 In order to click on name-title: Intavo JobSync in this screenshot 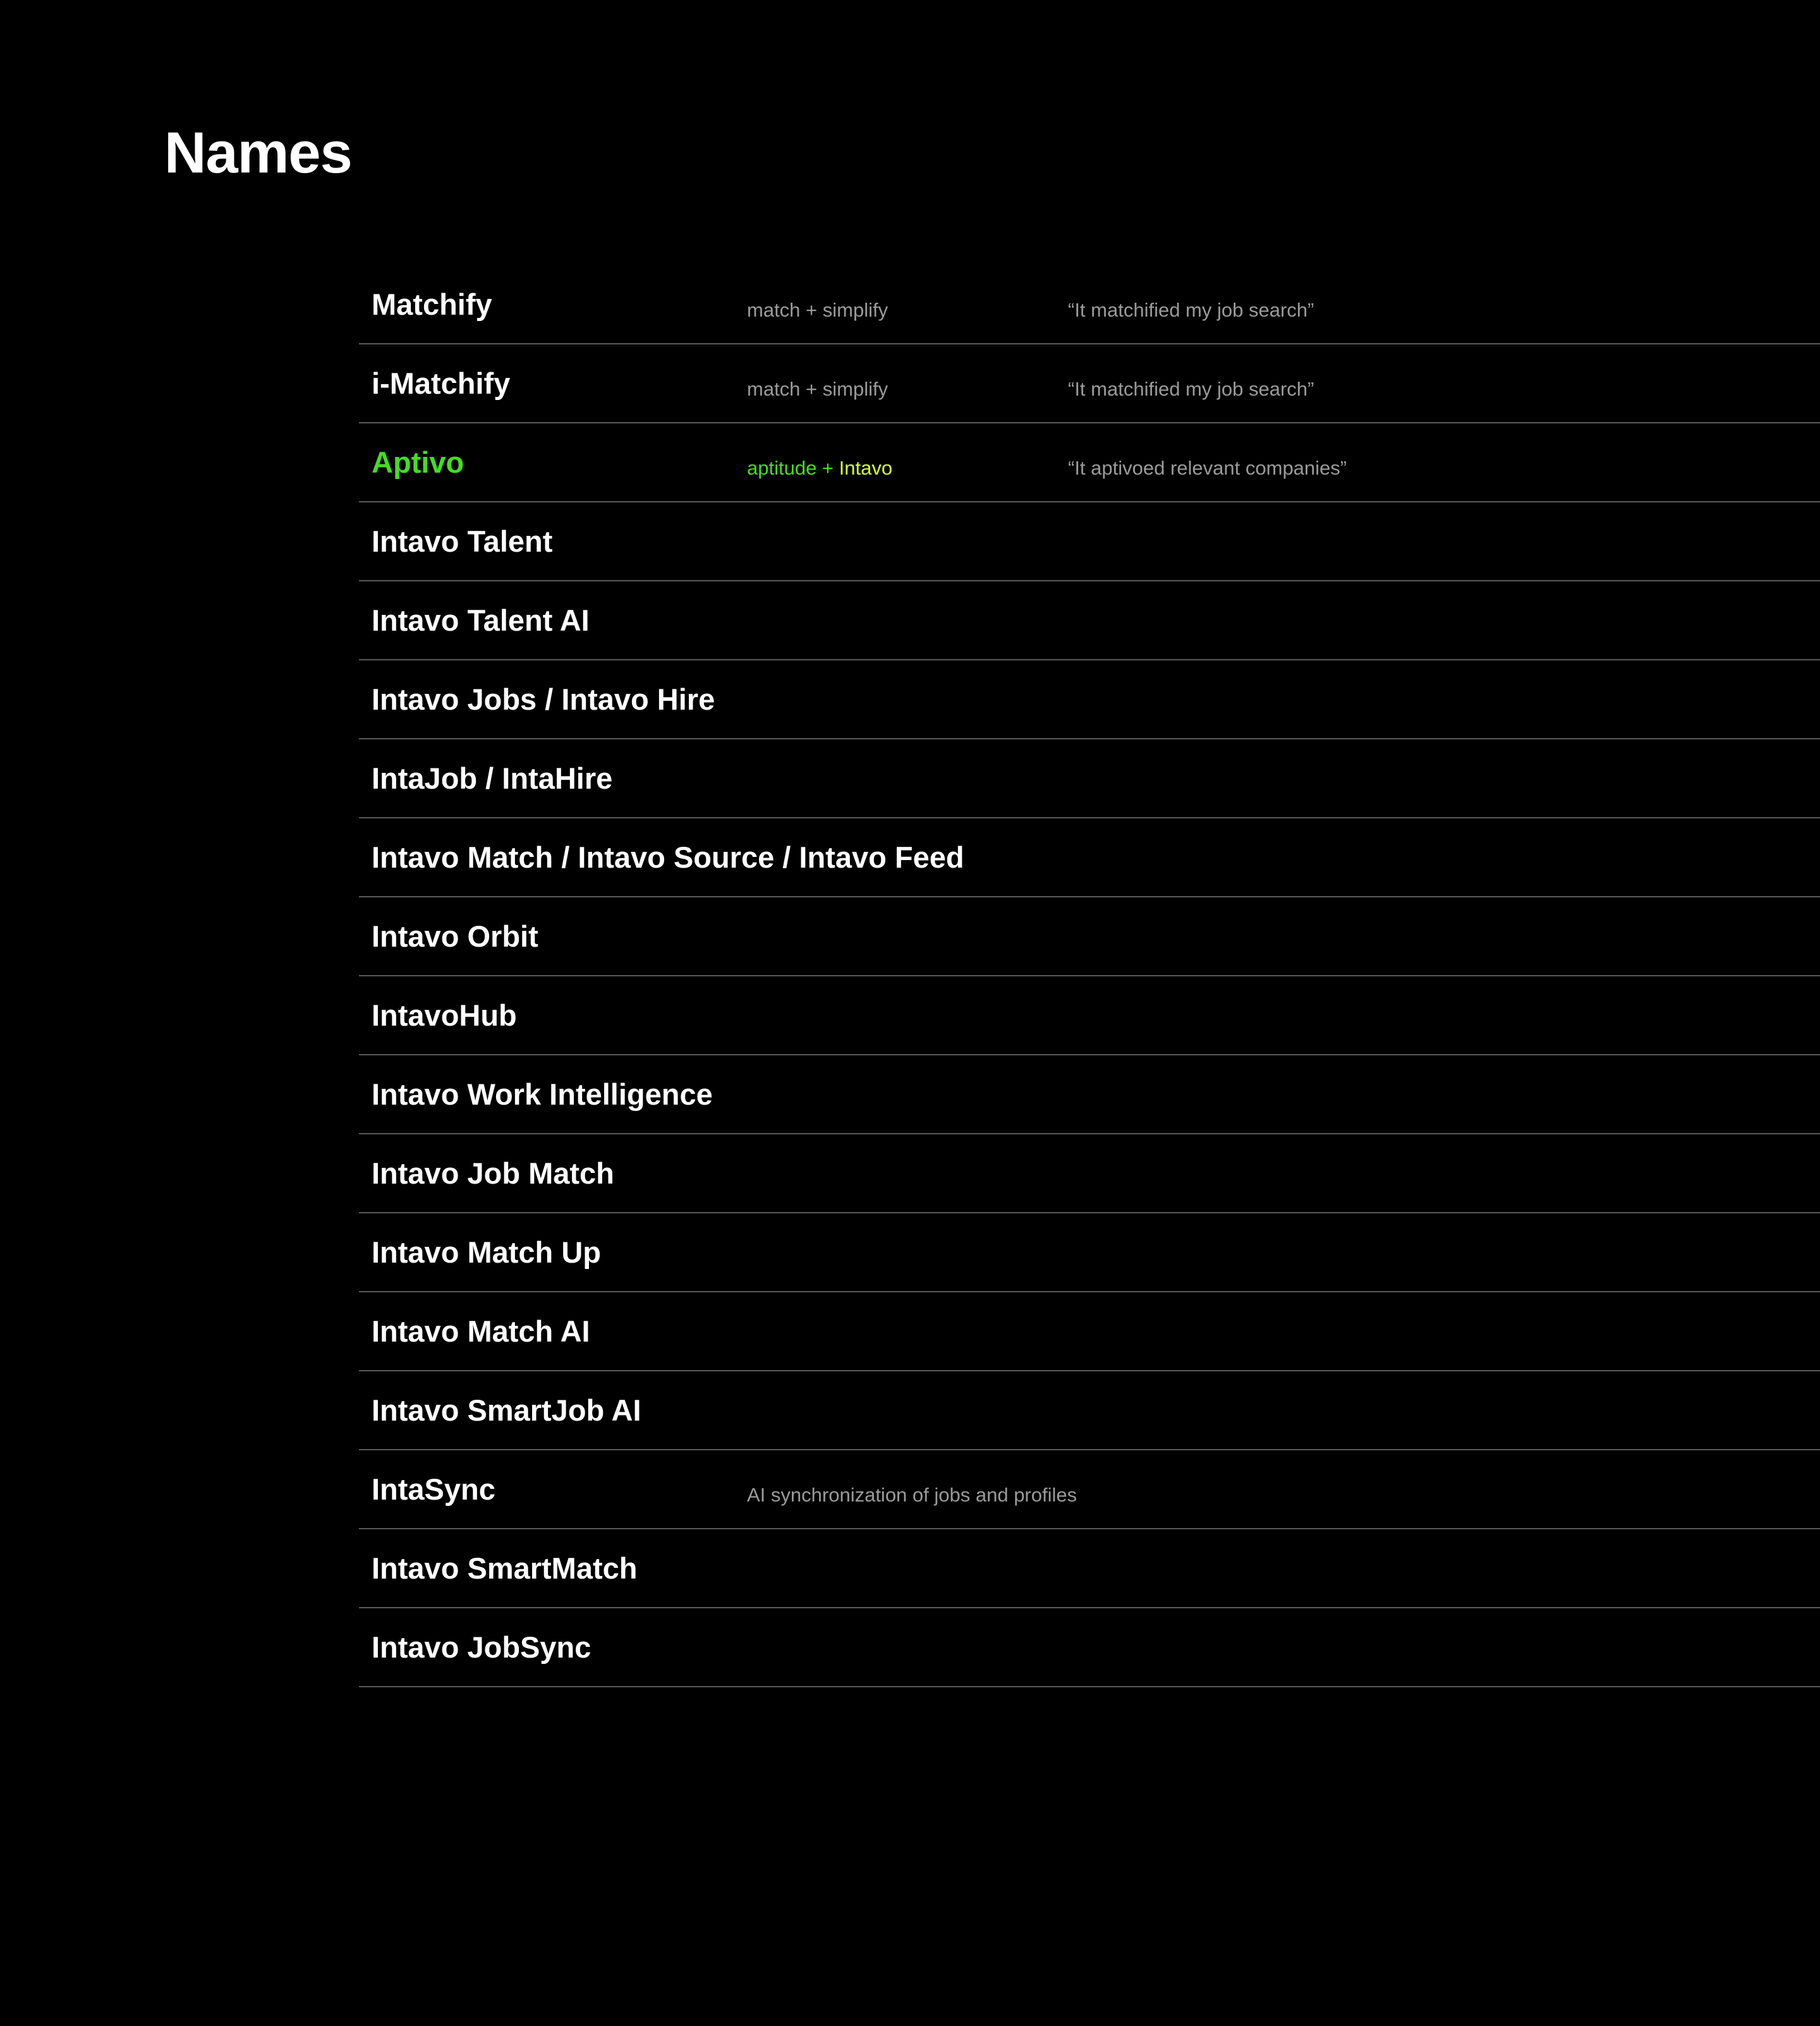, I will do `click(482, 1647)`.